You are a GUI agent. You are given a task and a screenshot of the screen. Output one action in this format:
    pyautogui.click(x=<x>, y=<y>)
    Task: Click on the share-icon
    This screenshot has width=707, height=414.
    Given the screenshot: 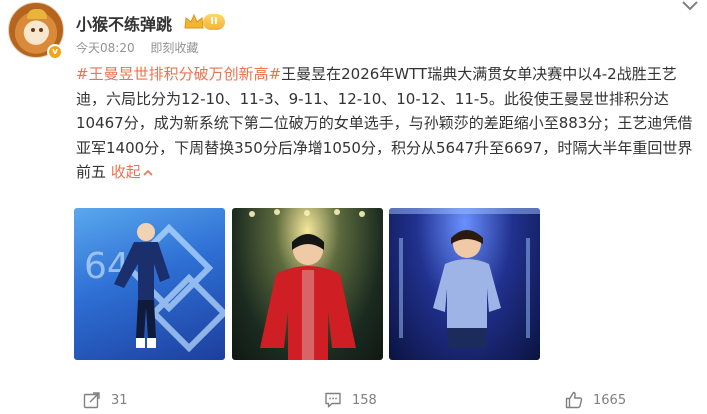 What is the action you would take?
    pyautogui.click(x=91, y=400)
    